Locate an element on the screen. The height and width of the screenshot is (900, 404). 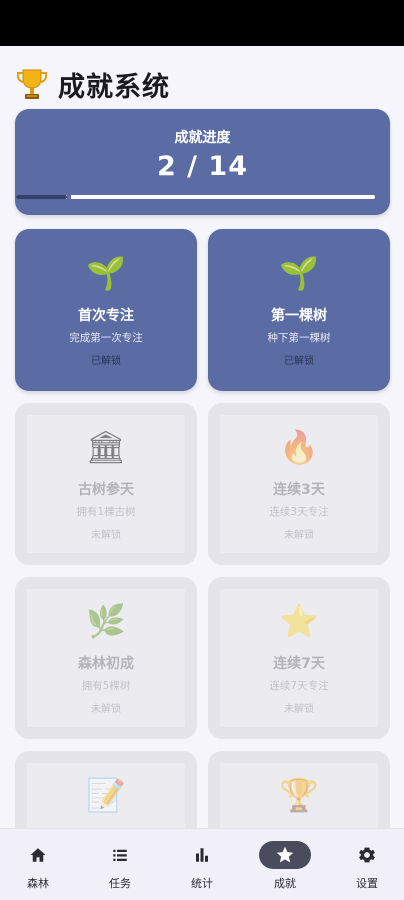
achievement-card: 🔥 连续3天连续3天专注 未解锁 is located at coordinates (299, 484).